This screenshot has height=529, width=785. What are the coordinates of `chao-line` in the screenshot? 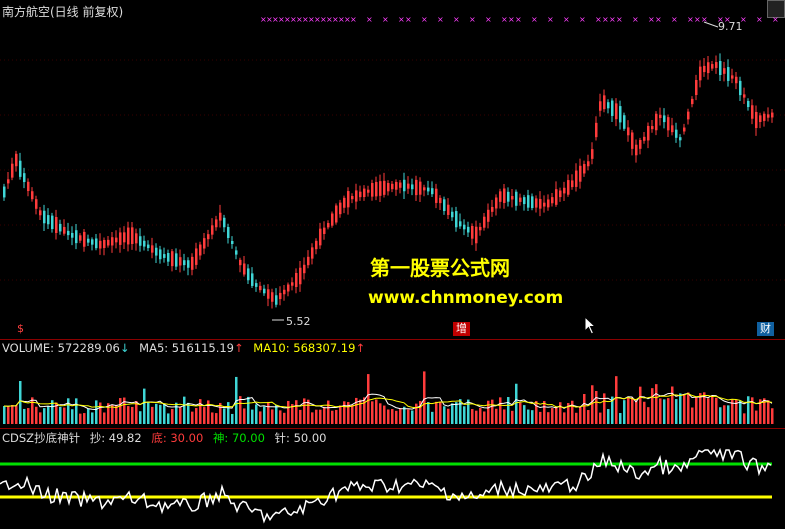 It's located at (386, 485).